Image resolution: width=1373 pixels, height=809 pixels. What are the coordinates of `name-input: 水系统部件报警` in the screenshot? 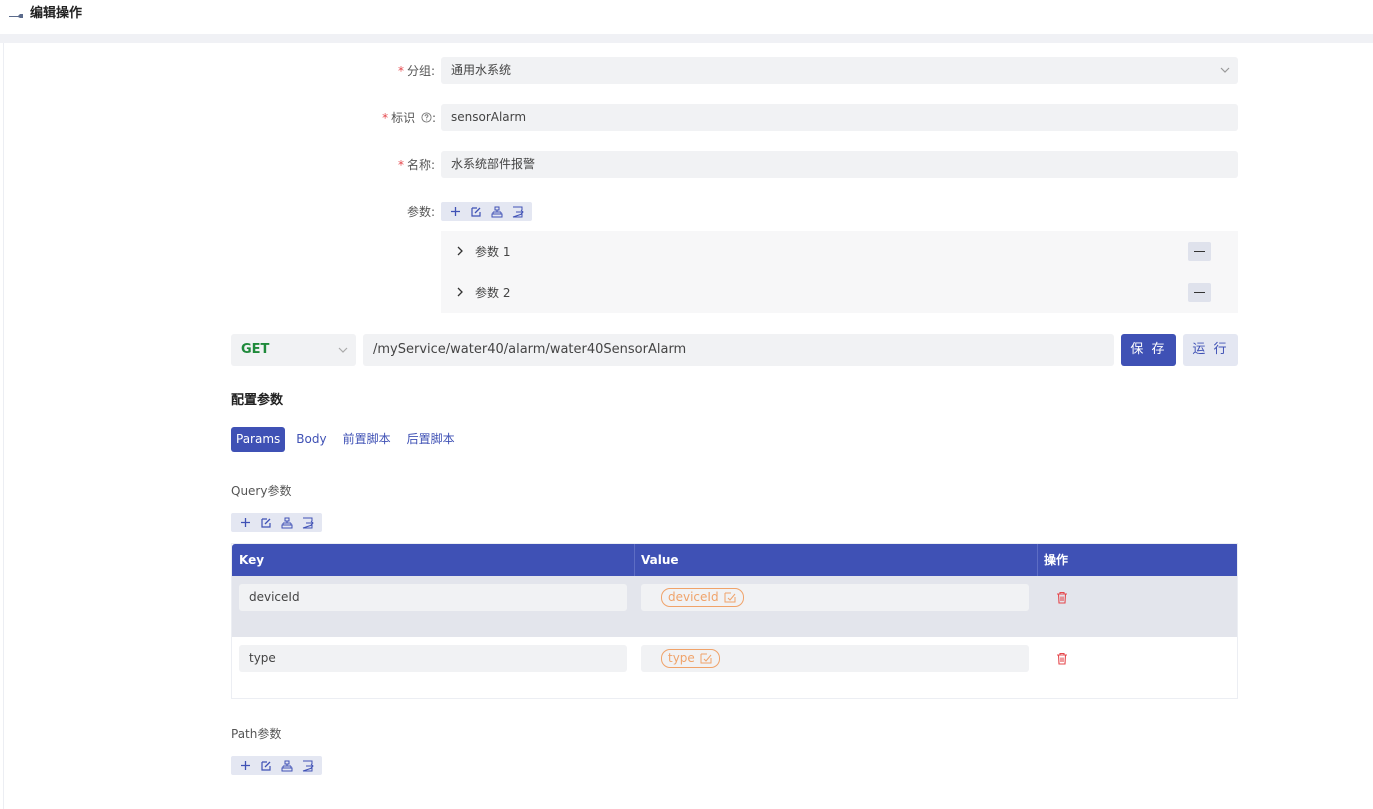 It's located at (839, 164).